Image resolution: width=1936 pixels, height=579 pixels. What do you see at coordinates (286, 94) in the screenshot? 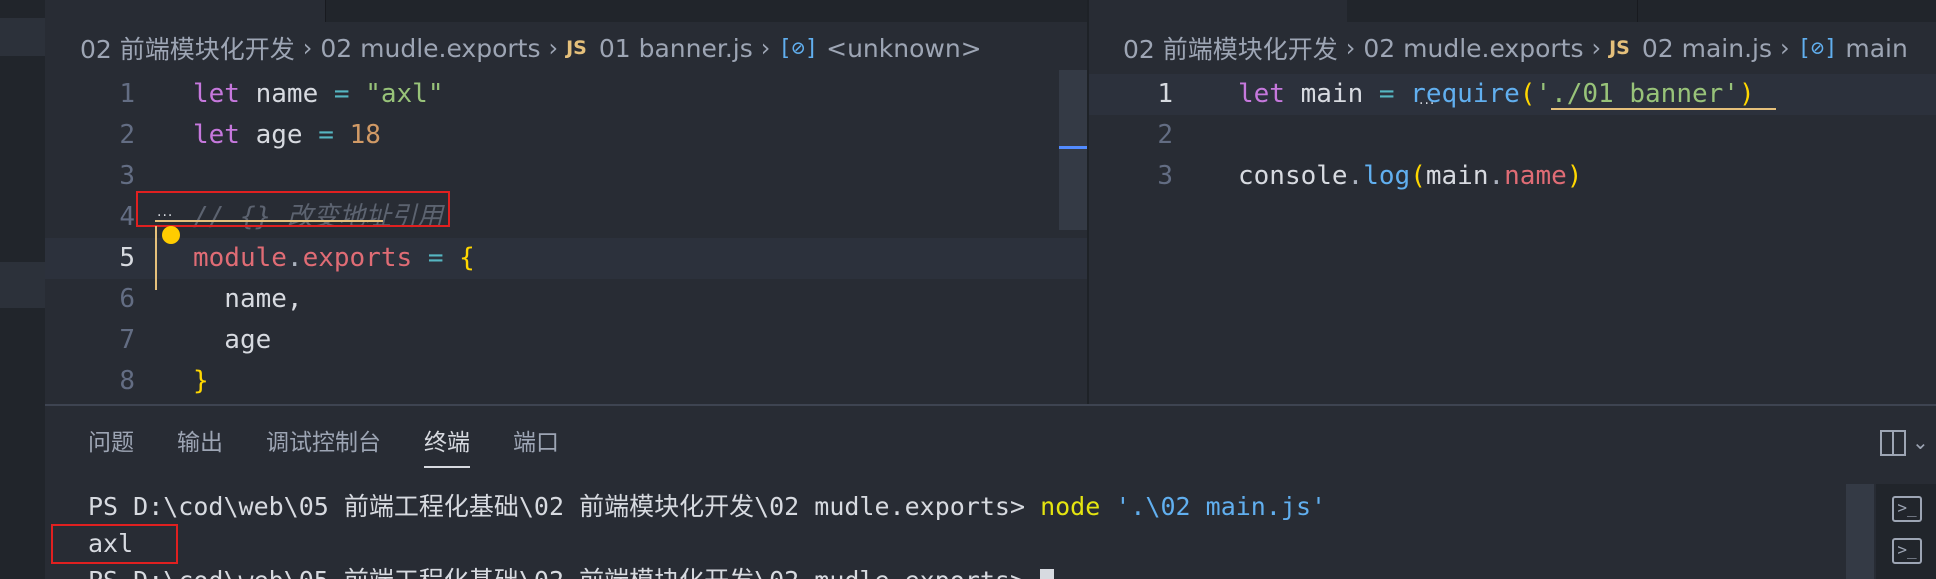
I see `code-token: name` at bounding box center [286, 94].